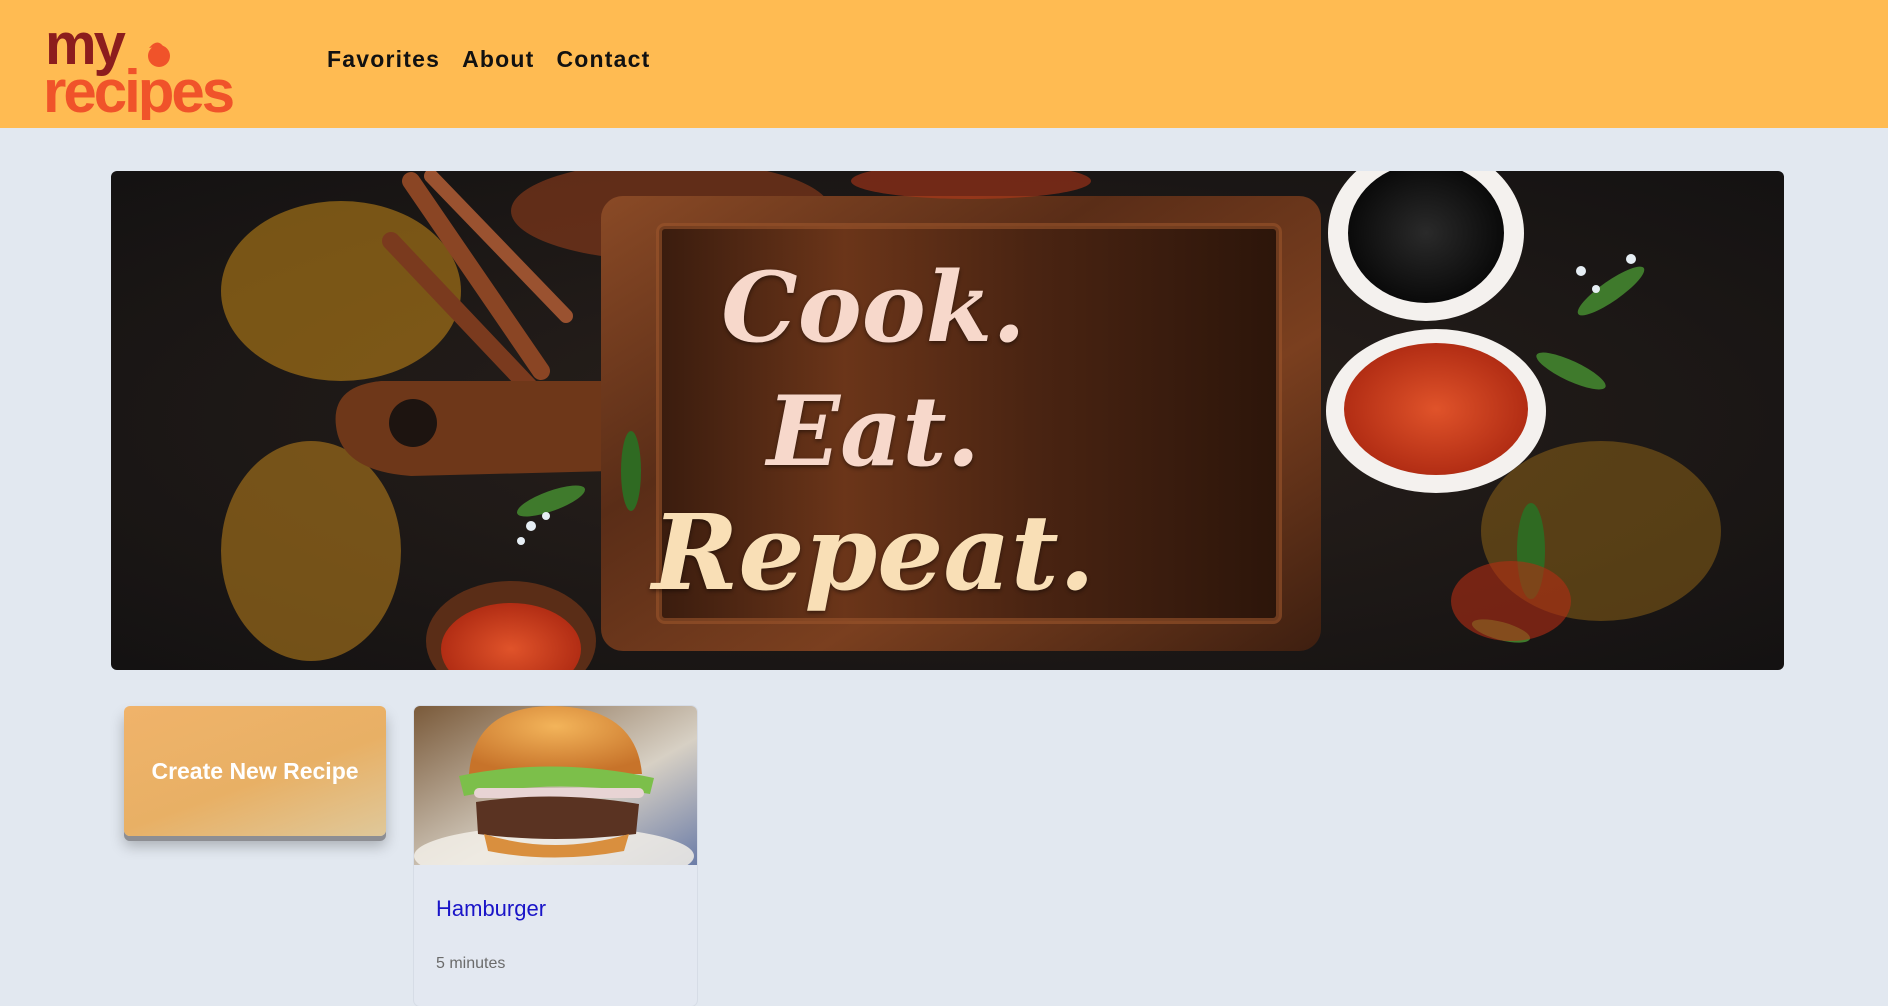 The image size is (1888, 1006). Describe the element at coordinates (498, 59) in the screenshot. I see `nav-about: About` at that location.